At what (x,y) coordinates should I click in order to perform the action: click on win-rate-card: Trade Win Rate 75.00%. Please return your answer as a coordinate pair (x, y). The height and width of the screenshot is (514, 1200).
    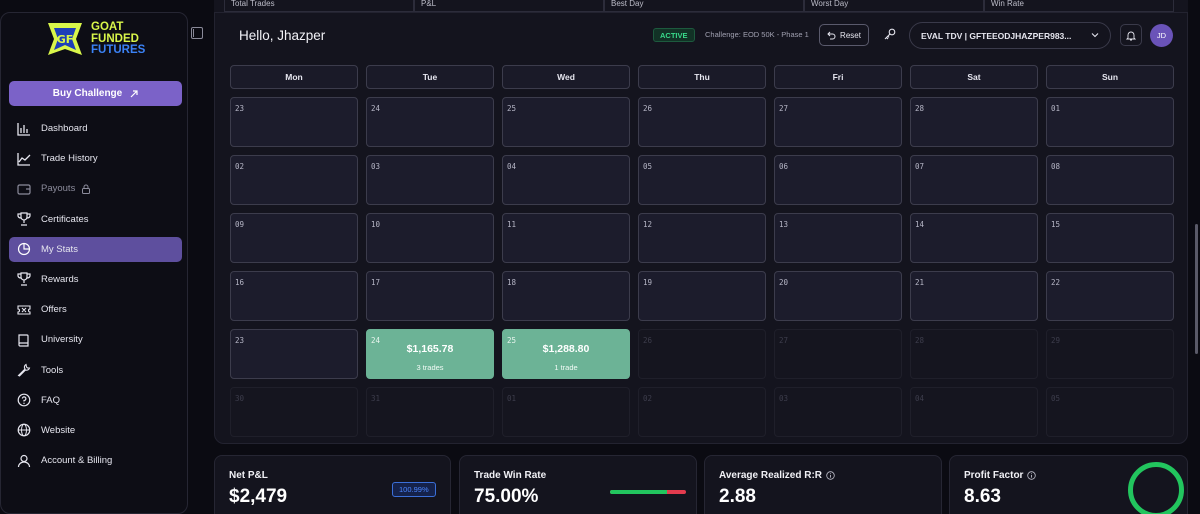
    Looking at the image, I should click on (578, 484).